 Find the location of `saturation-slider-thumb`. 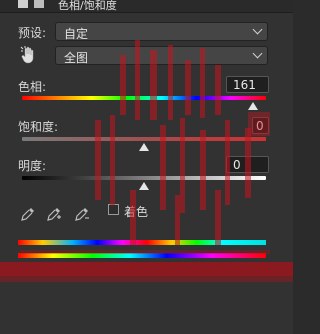

saturation-slider-thumb is located at coordinates (144, 147).